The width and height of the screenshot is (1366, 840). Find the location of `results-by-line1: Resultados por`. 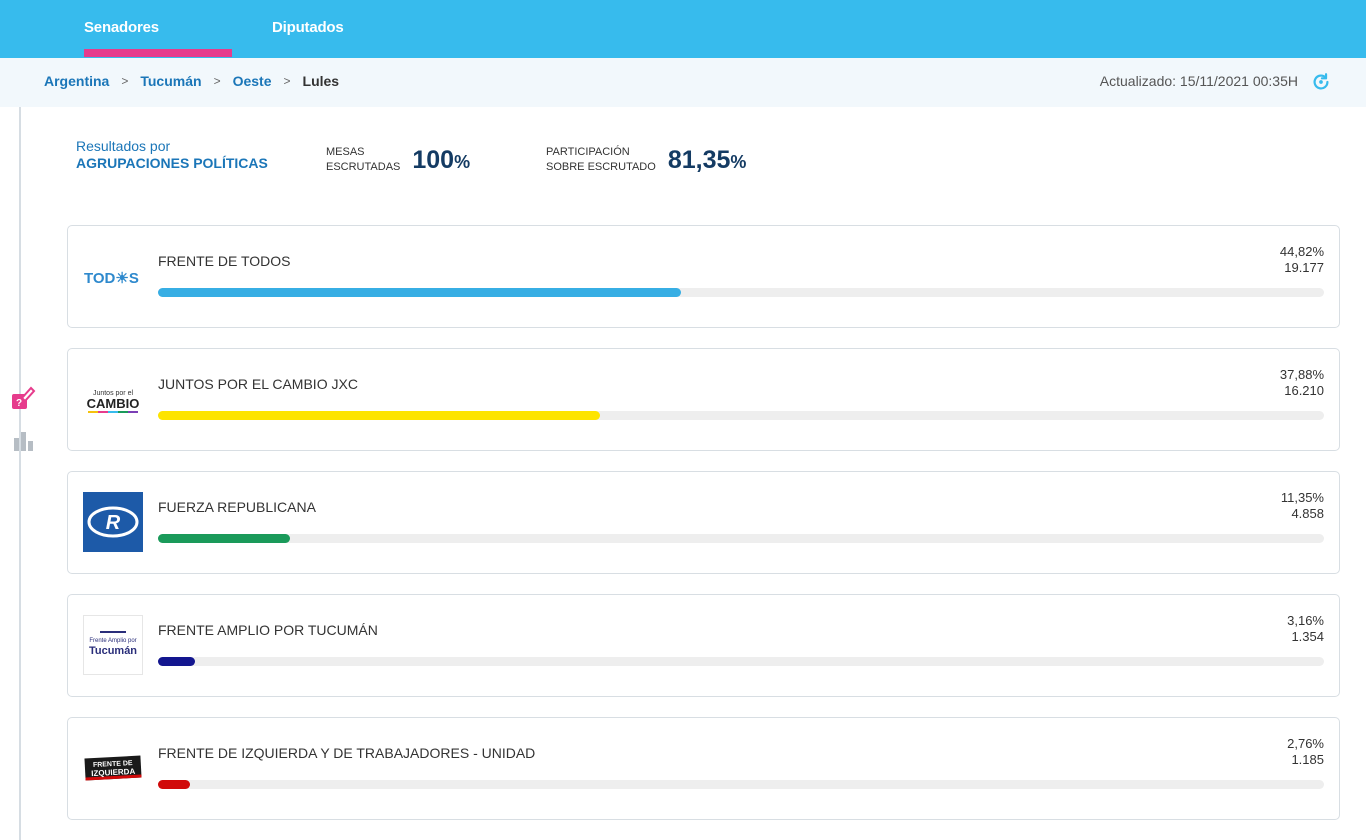

results-by-line1: Resultados por is located at coordinates (123, 146).